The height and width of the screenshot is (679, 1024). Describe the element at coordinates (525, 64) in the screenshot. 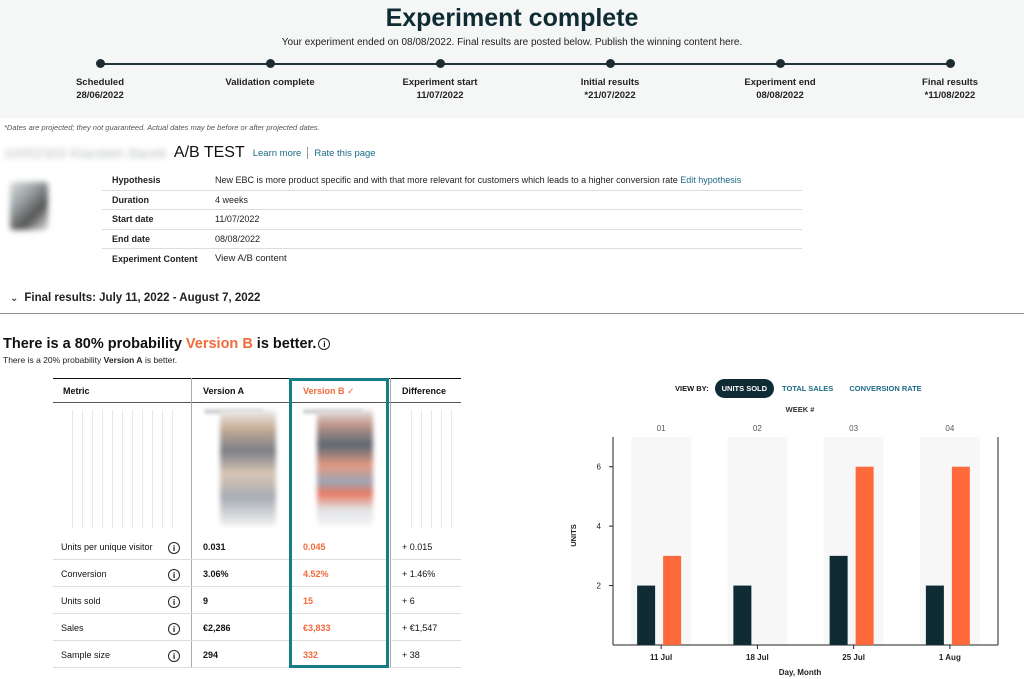

I see `timeline-track` at that location.